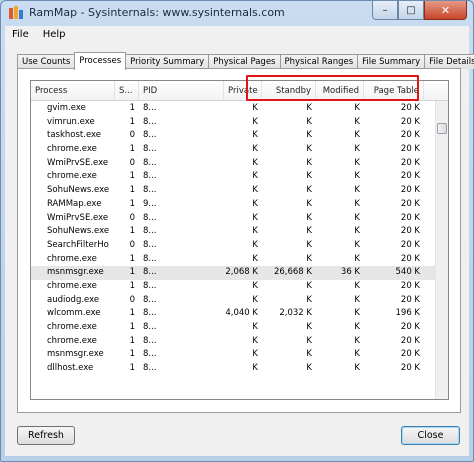  Describe the element at coordinates (46, 61) in the screenshot. I see `tab-use-counts: Use Counts` at that location.